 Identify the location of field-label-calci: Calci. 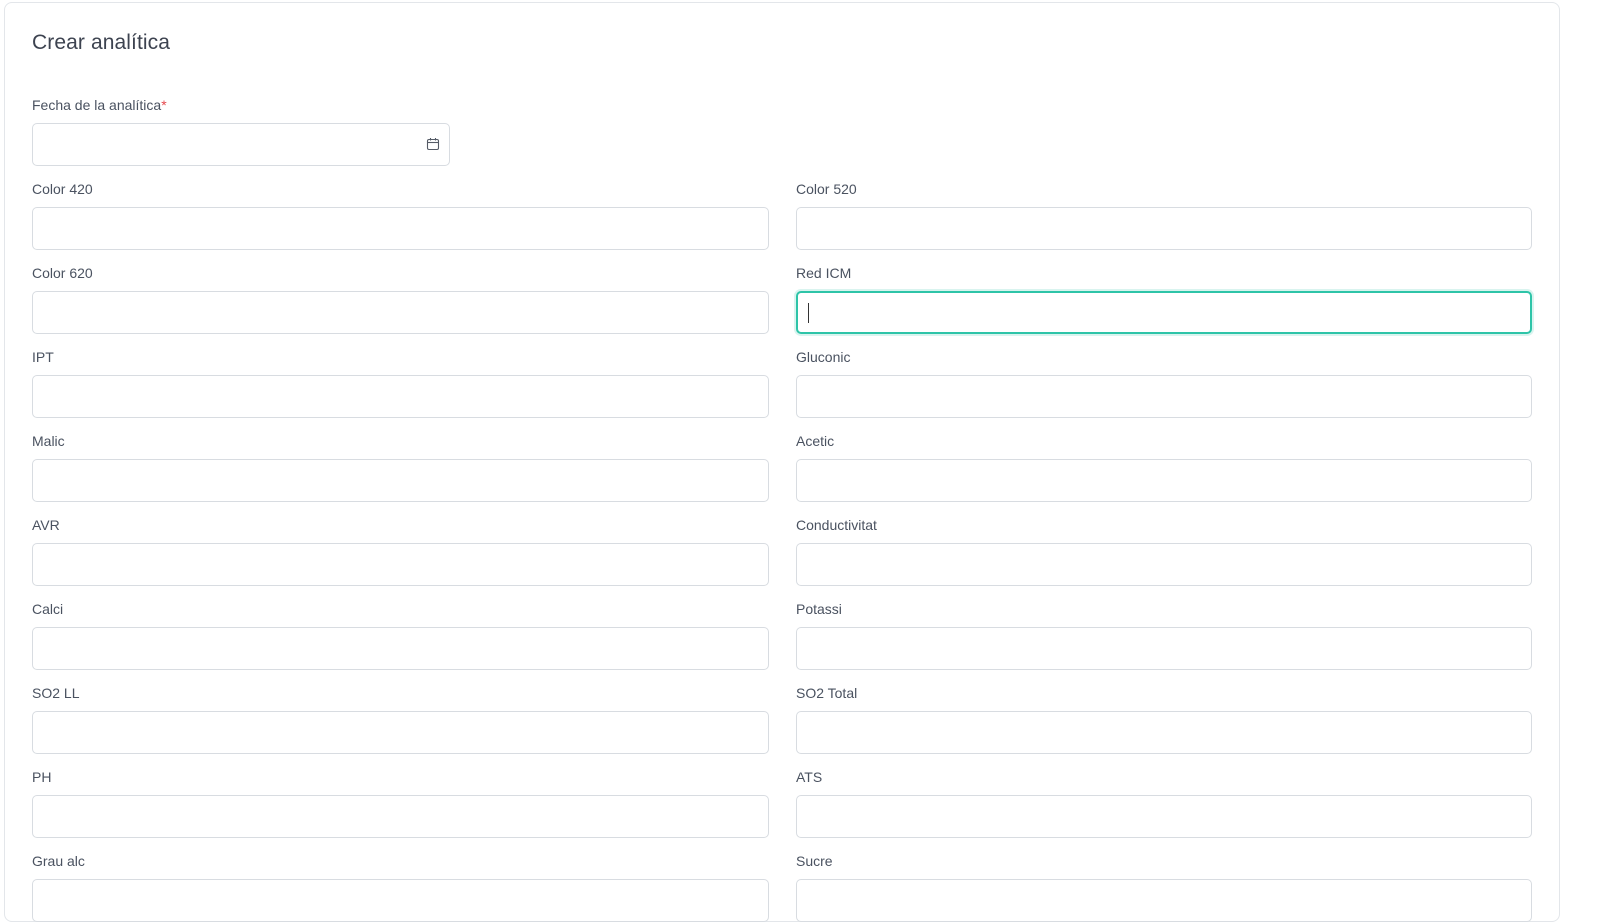
(48, 609).